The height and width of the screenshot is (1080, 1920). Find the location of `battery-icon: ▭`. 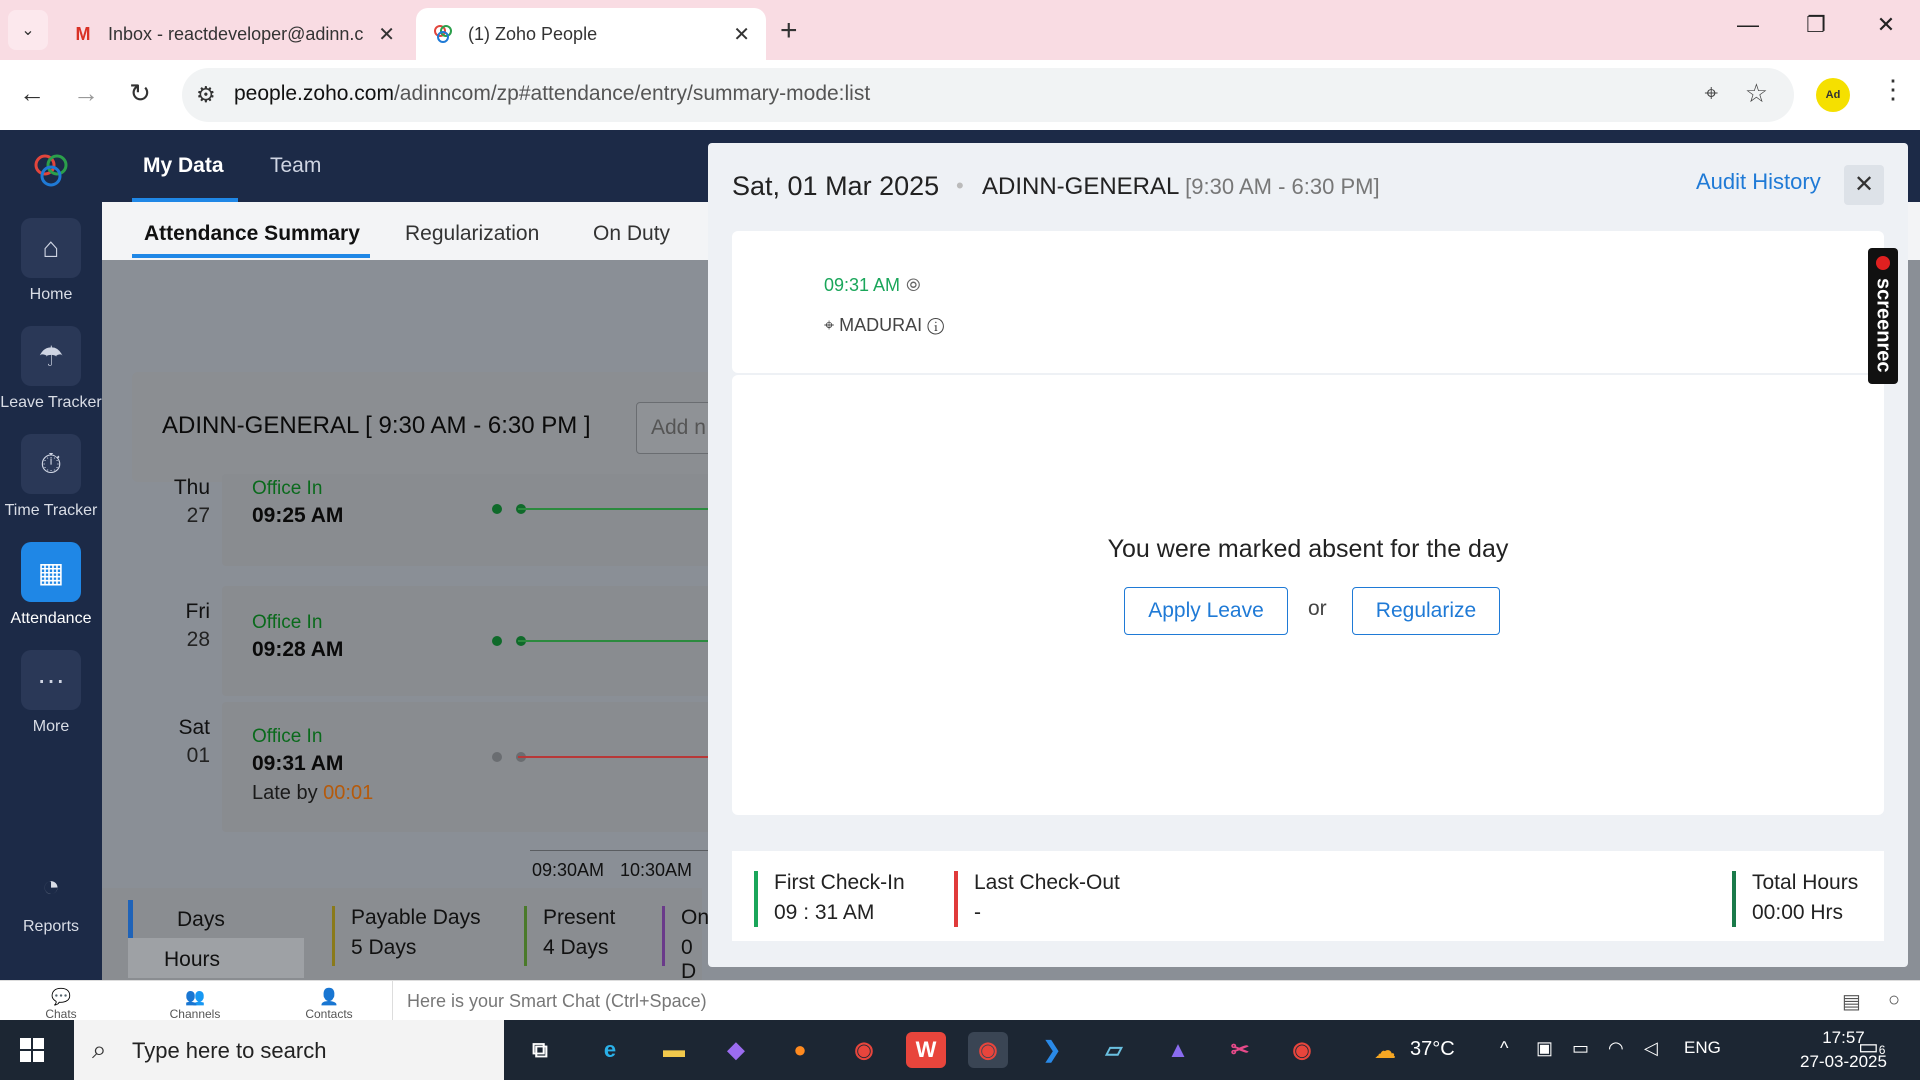

battery-icon: ▭ is located at coordinates (1580, 1048).